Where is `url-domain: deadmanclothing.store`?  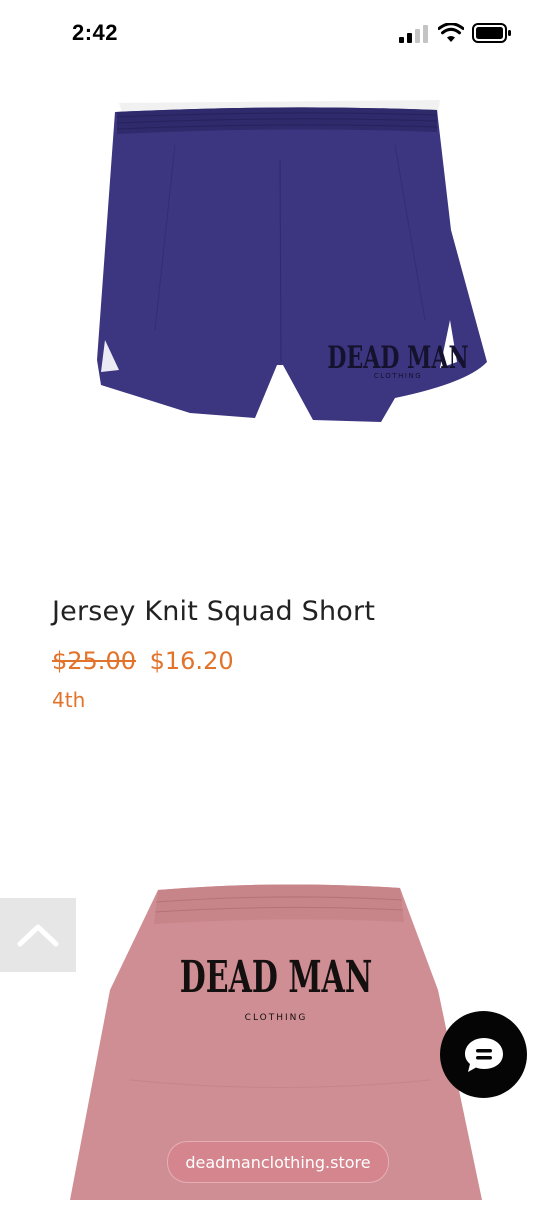
url-domain: deadmanclothing.store is located at coordinates (278, 1162).